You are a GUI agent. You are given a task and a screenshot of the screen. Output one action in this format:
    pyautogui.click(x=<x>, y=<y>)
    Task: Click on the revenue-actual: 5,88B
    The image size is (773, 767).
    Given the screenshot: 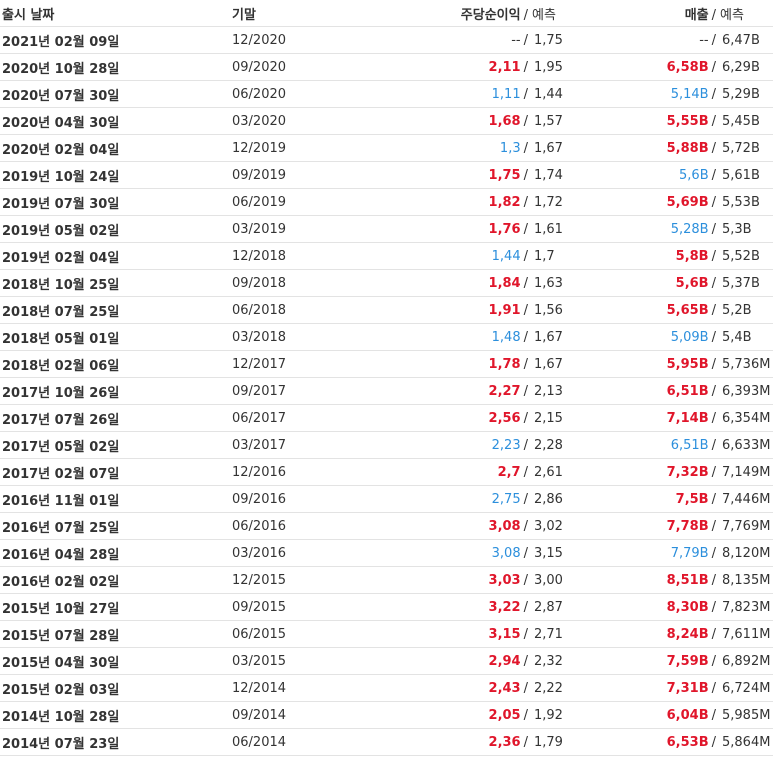 What is the action you would take?
    pyautogui.click(x=687, y=148)
    